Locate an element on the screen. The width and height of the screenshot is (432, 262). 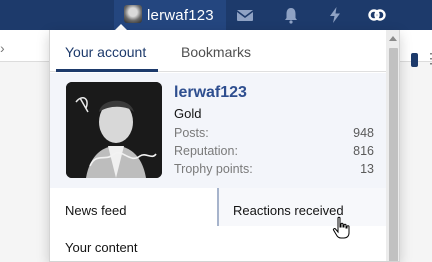
stat-label: Reputation: is located at coordinates (206, 151).